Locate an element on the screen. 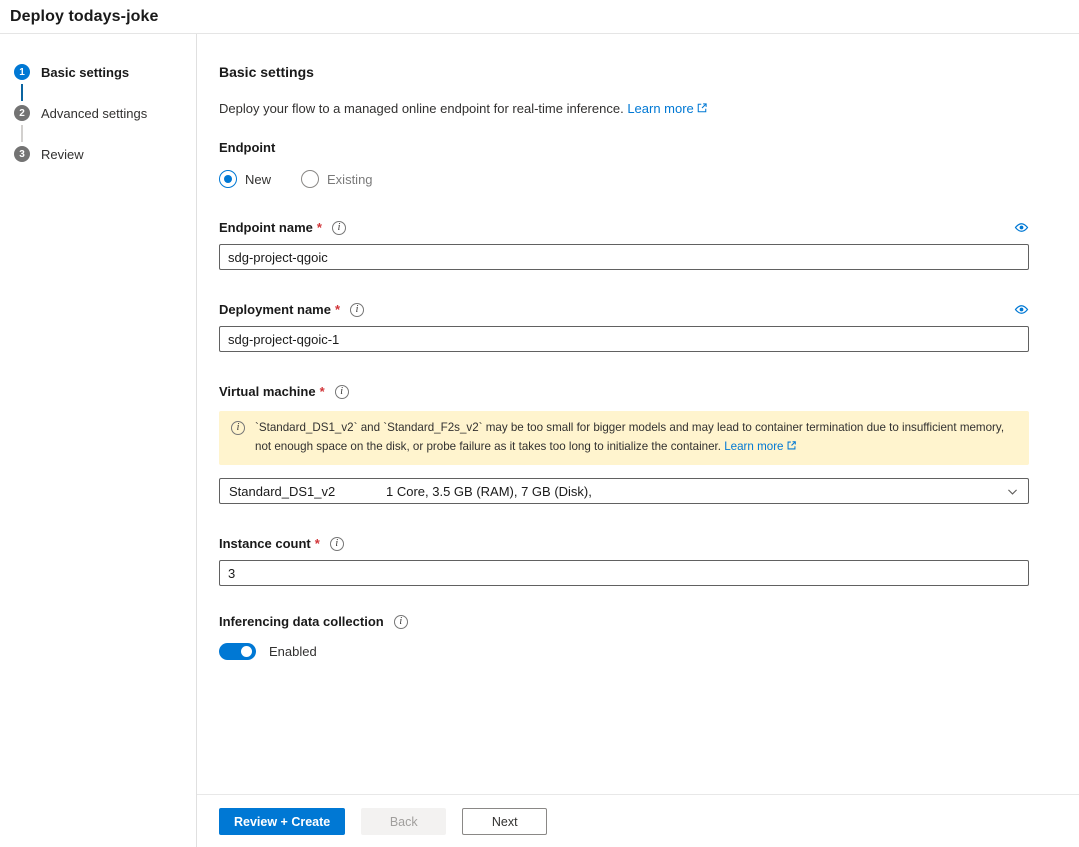 The image size is (1079, 847). wizard-step-review: 3 Review is located at coordinates (105, 154).